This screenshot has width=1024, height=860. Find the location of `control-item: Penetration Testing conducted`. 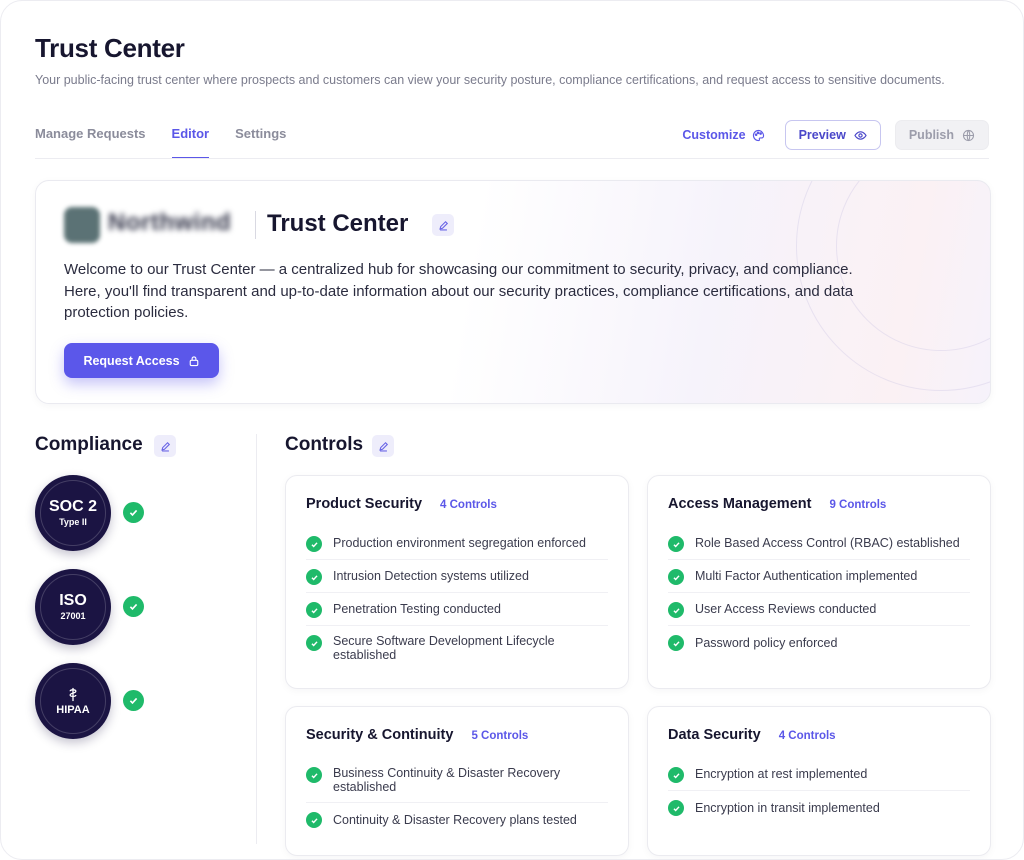

control-item: Penetration Testing conducted is located at coordinates (457, 609).